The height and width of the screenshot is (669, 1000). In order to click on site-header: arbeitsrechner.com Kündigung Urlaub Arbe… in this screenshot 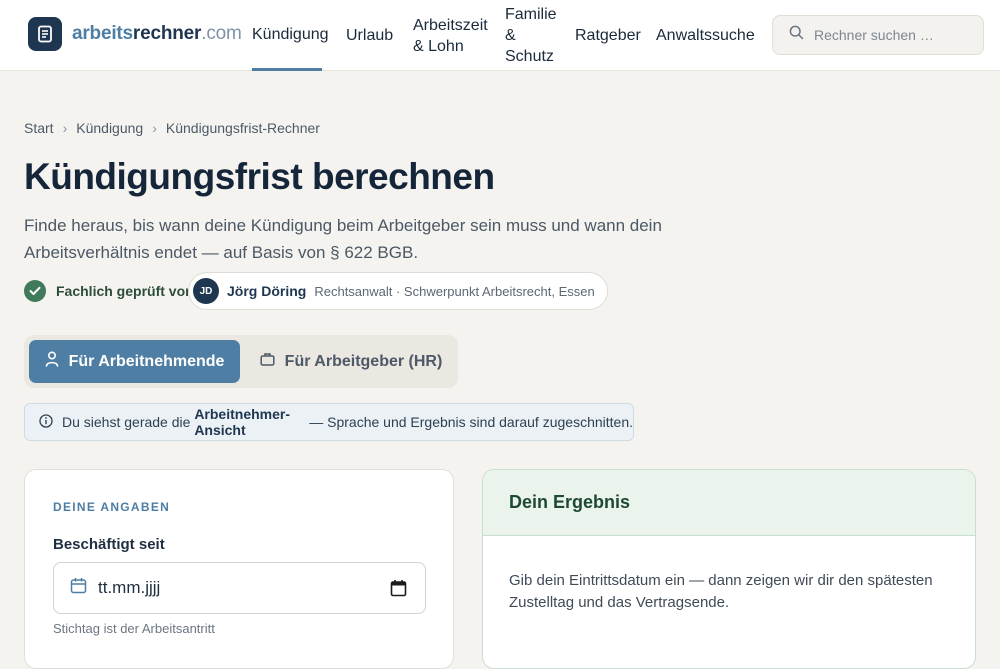, I will do `click(500, 35)`.